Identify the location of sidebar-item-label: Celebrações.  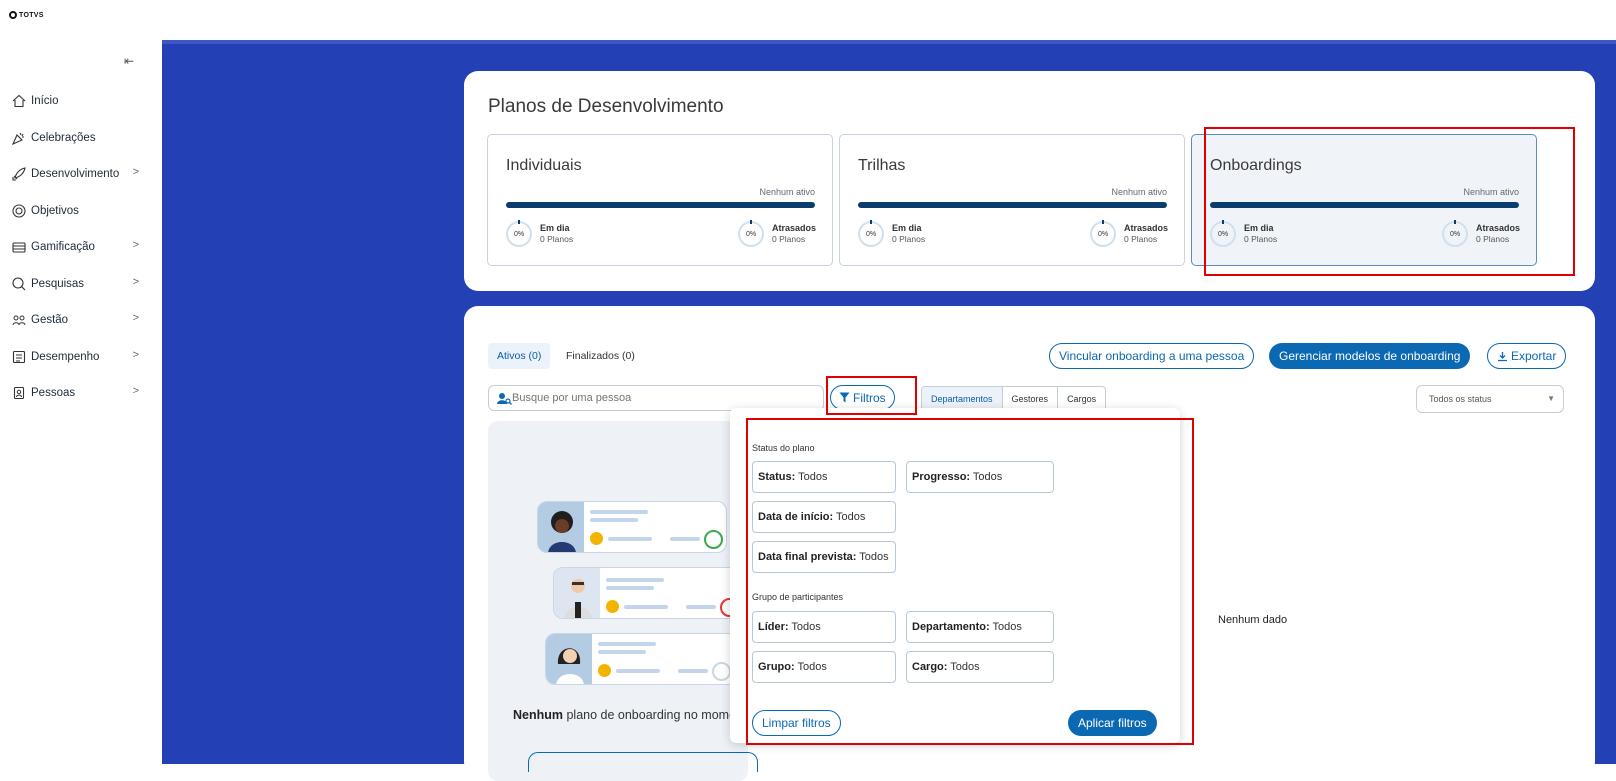
(63, 138).